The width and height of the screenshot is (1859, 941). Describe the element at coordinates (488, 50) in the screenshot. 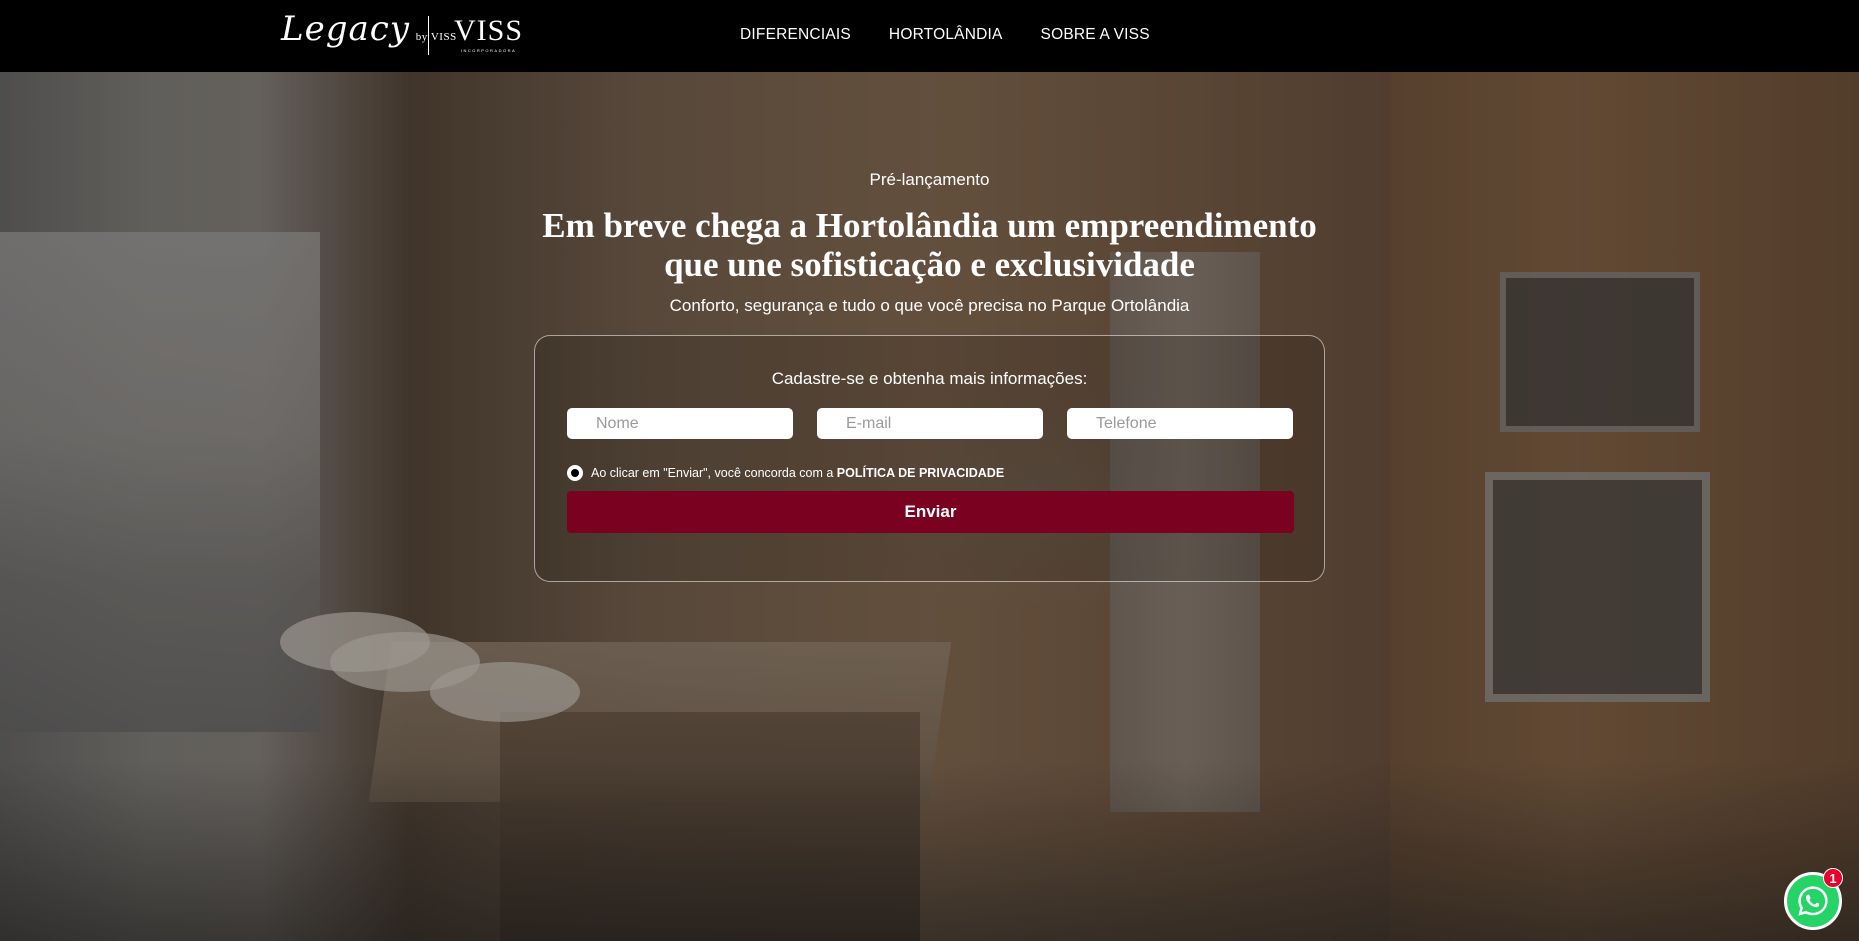

I see `viss-logo-subtext: INCORPORADORA` at that location.